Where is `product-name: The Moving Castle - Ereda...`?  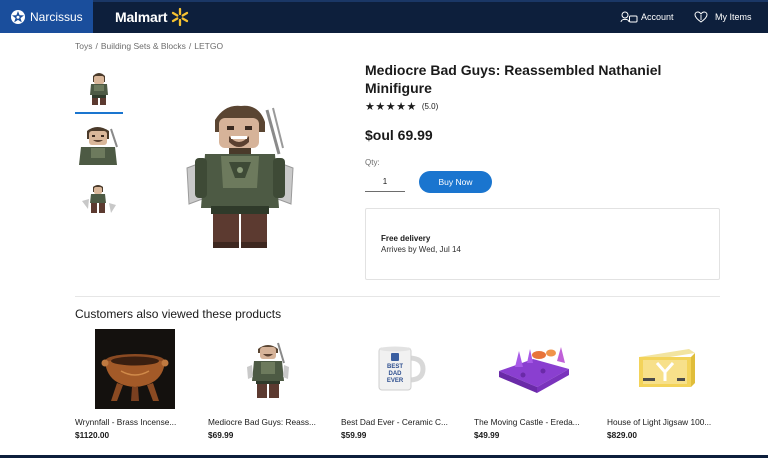 product-name: The Moving Castle - Ereda... is located at coordinates (527, 422).